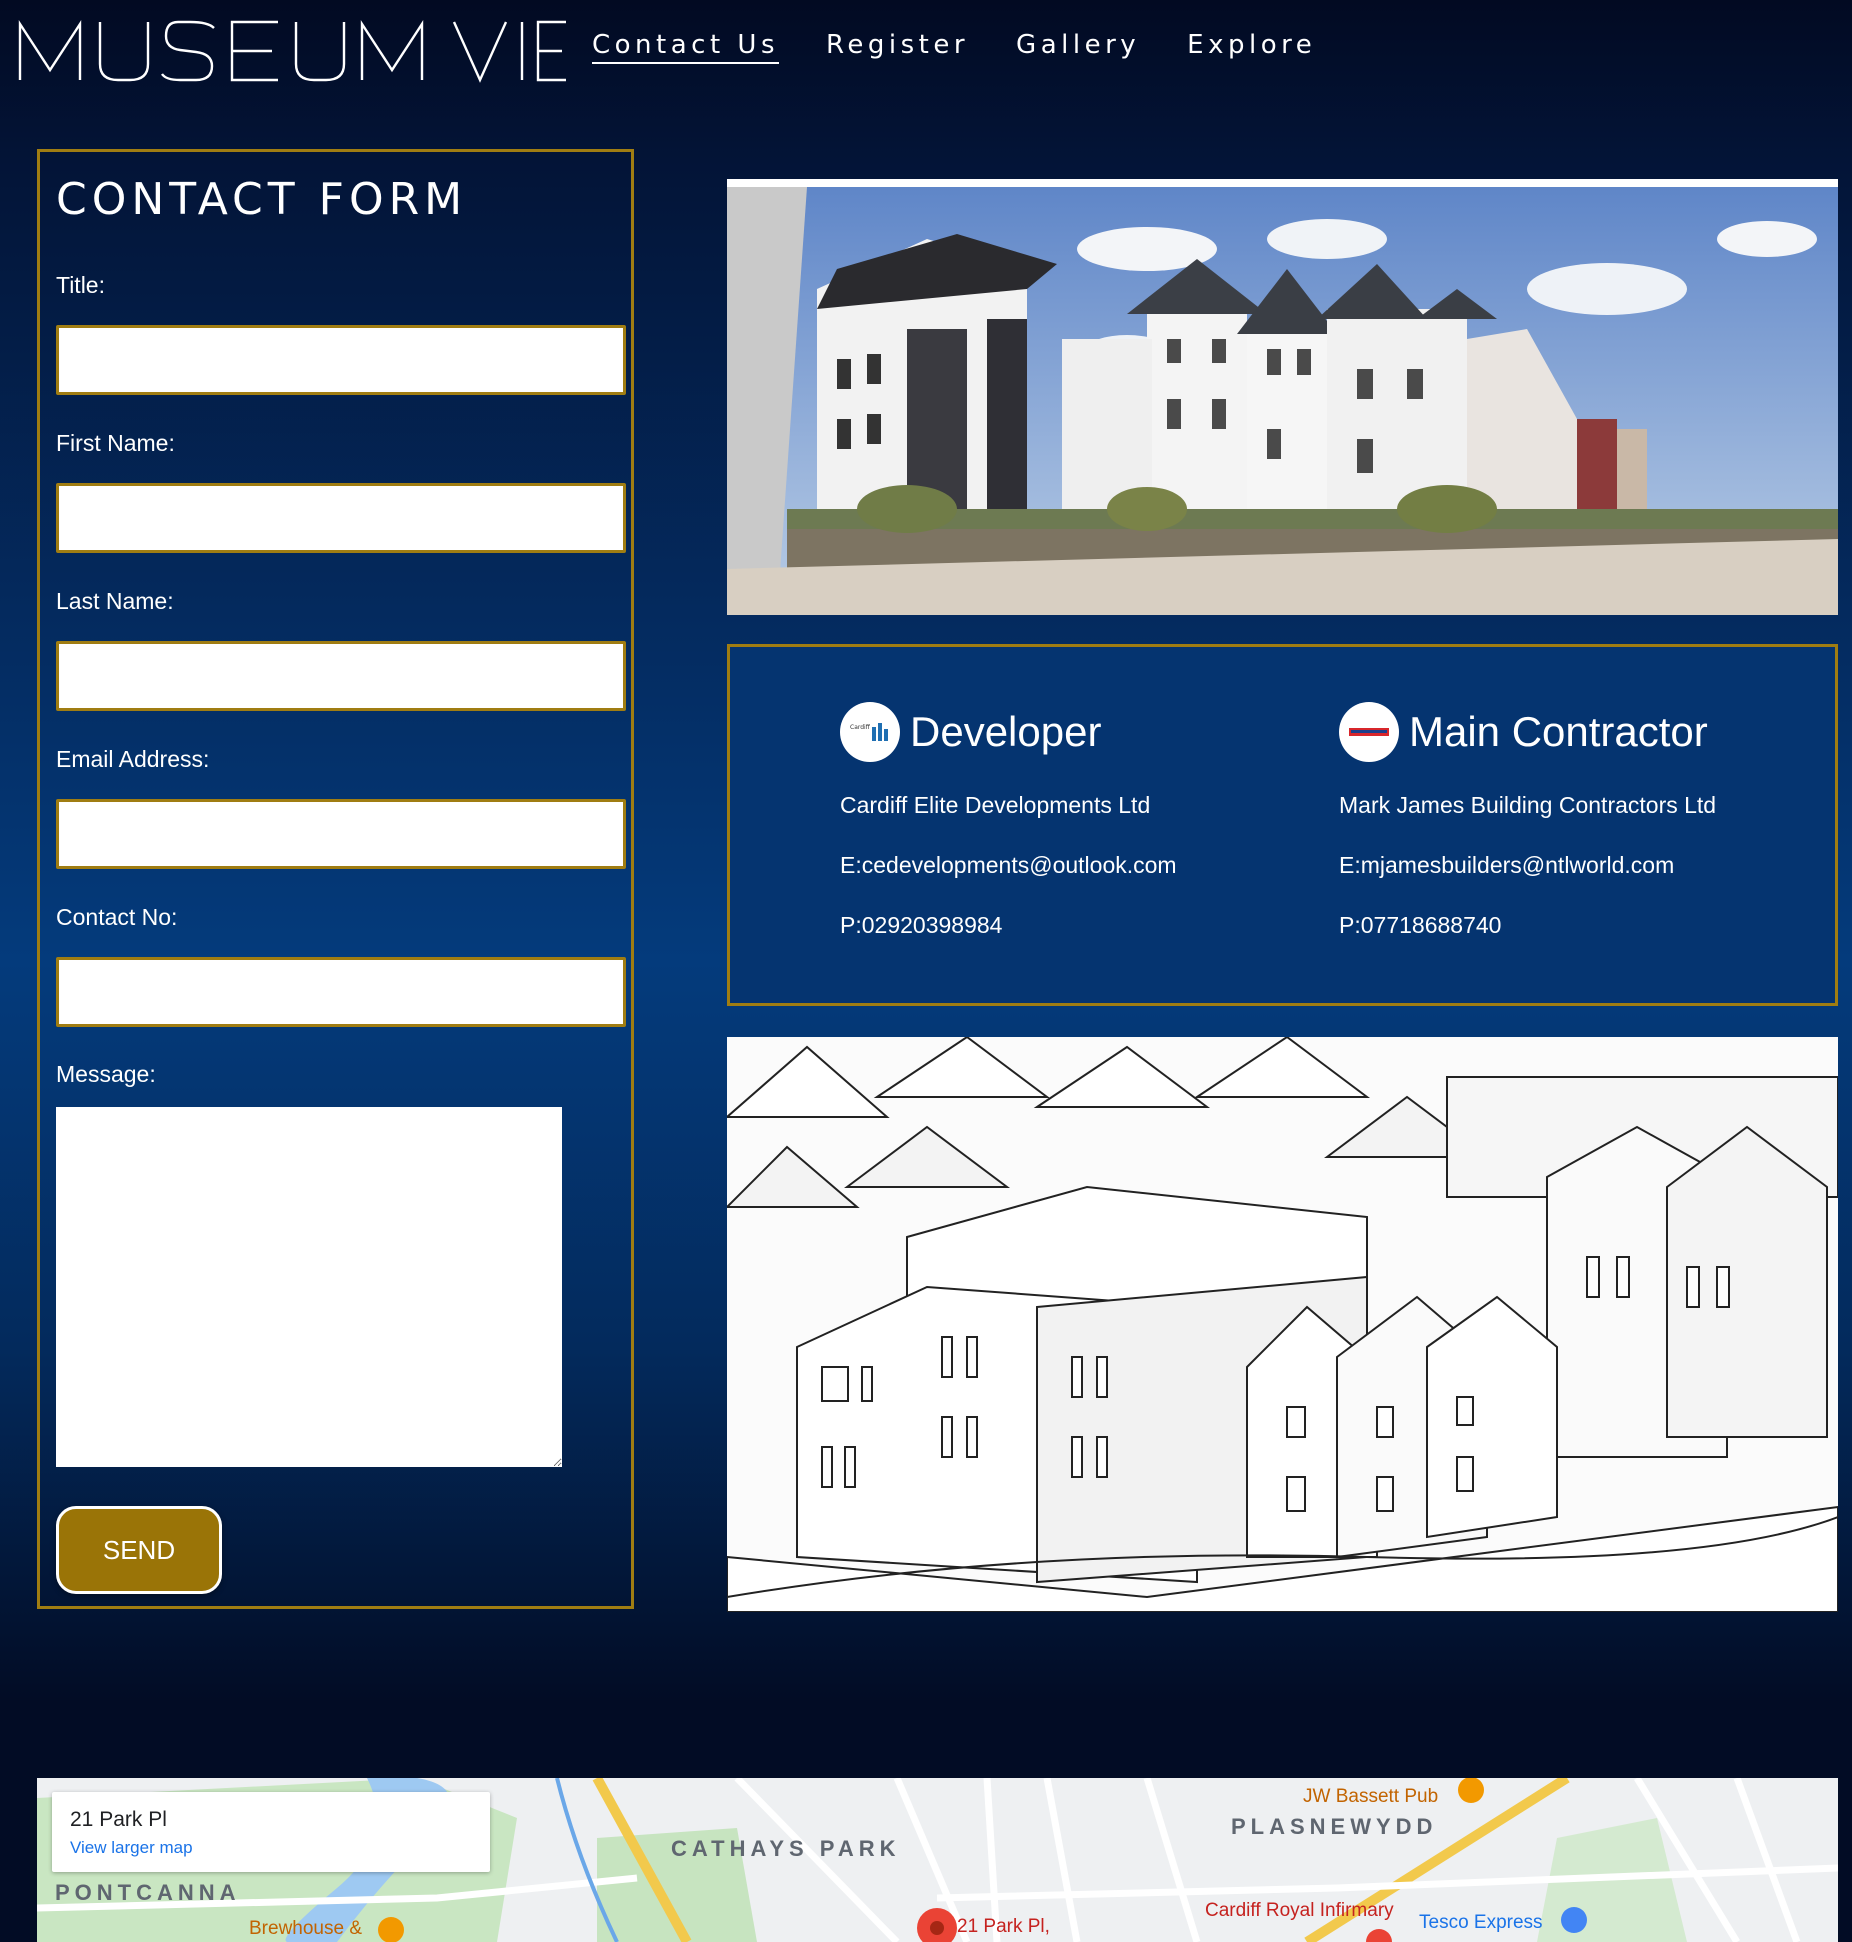 The height and width of the screenshot is (1942, 1852). Describe the element at coordinates (131, 1848) in the screenshot. I see `view-larger-map-link: View larger map` at that location.